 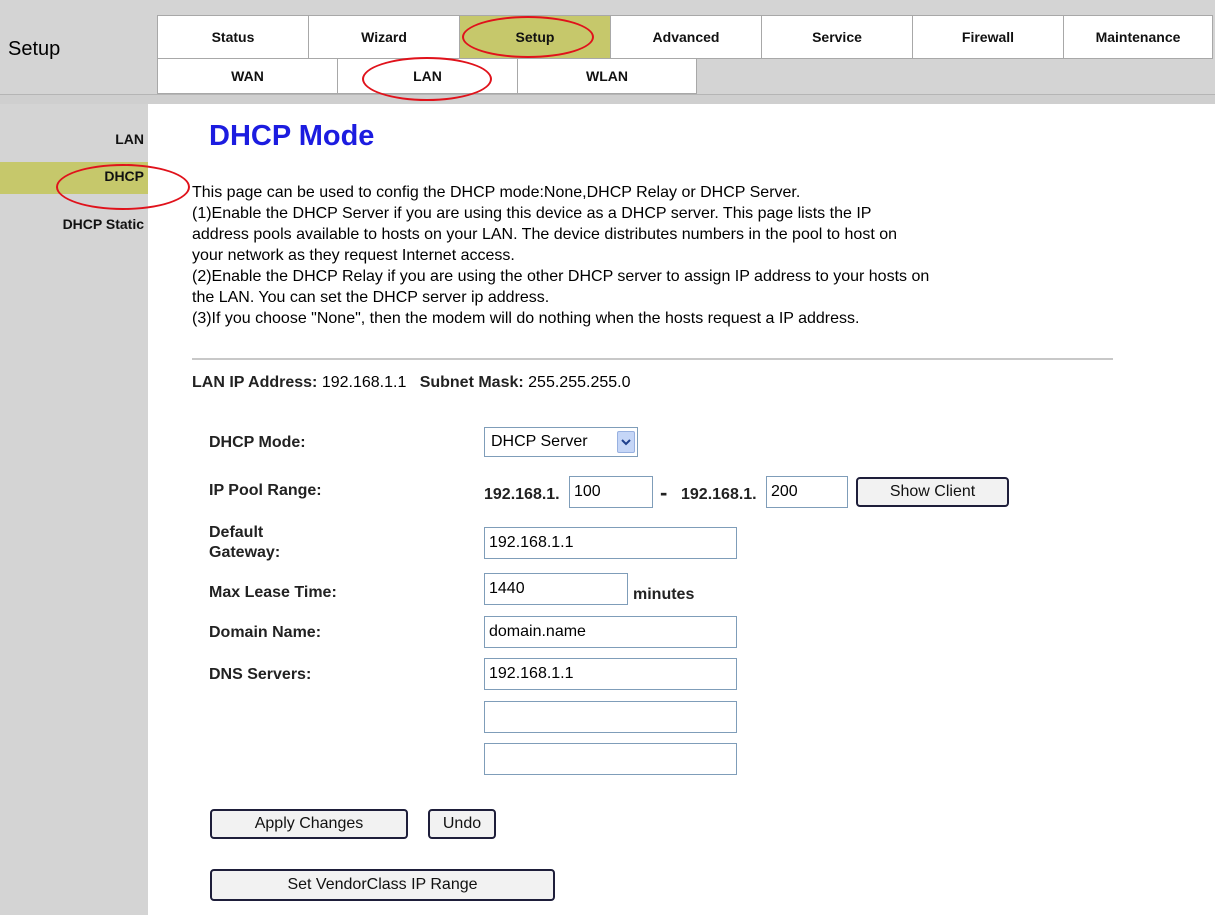 I want to click on tab-setup: Setup, so click(x=534, y=37).